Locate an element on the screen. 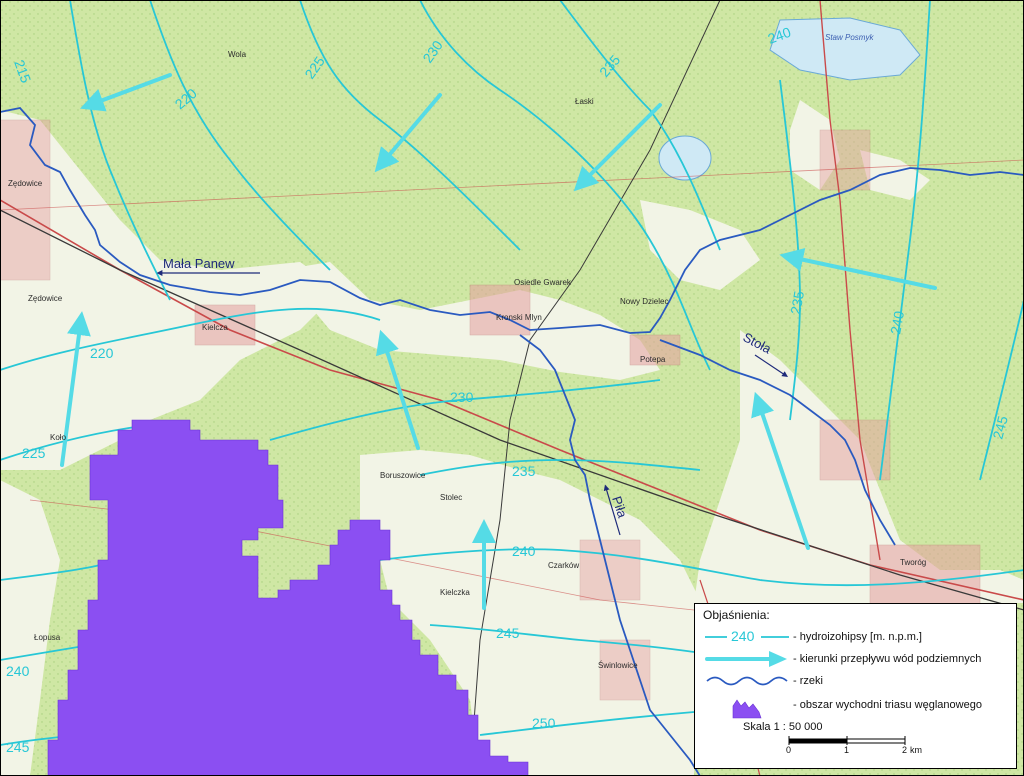 The height and width of the screenshot is (776, 1024). place-label: Czarków is located at coordinates (563, 565).